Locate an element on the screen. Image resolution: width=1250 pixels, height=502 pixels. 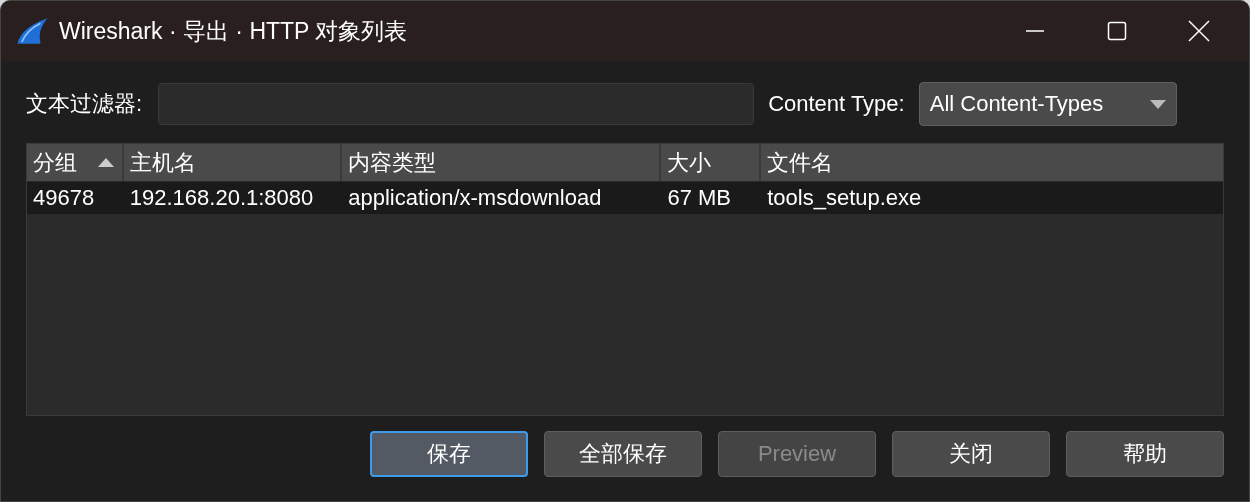
table-cell-text: application/x-msdownload is located at coordinates (475, 198).